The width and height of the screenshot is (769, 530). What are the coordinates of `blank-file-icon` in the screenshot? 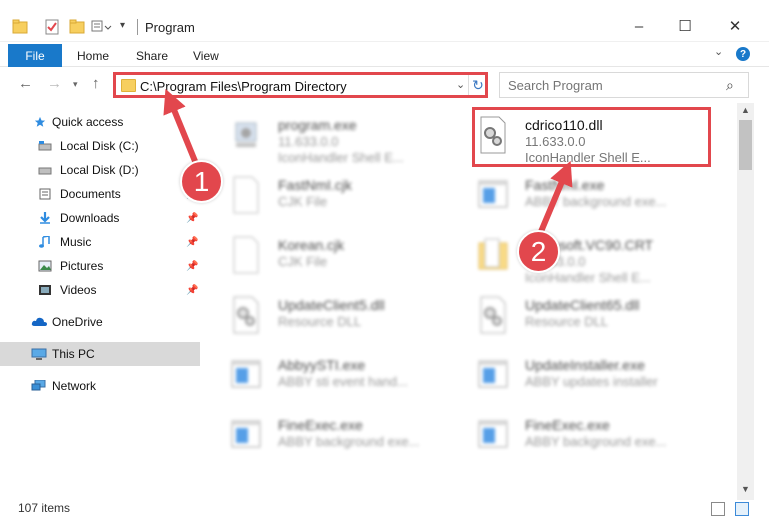 It's located at (246, 255).